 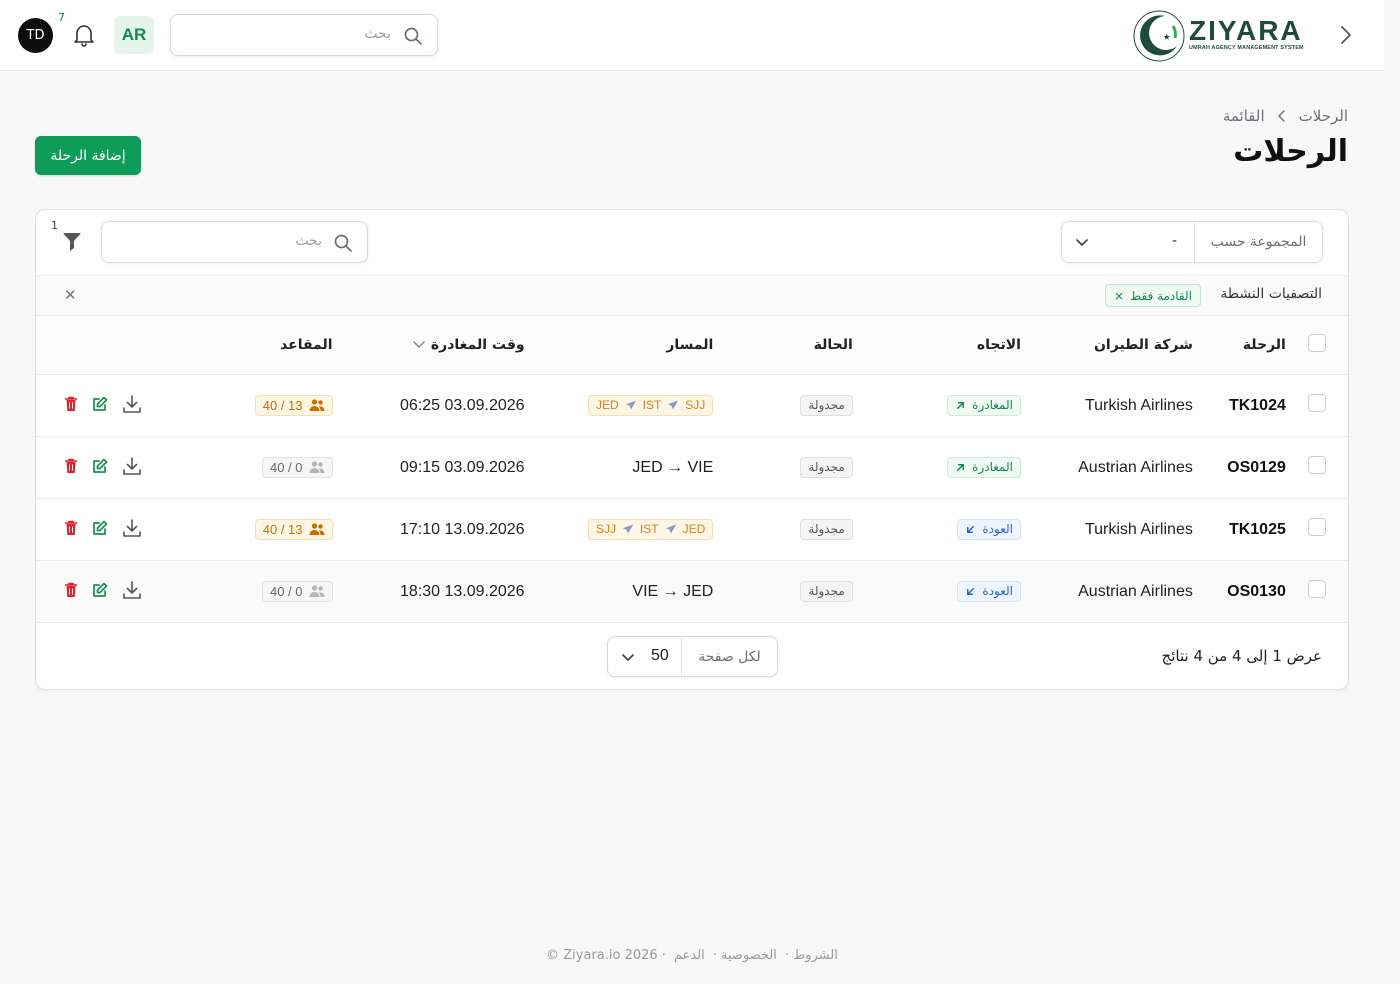 What do you see at coordinates (134, 35) in the screenshot?
I see `language-switch: AR` at bounding box center [134, 35].